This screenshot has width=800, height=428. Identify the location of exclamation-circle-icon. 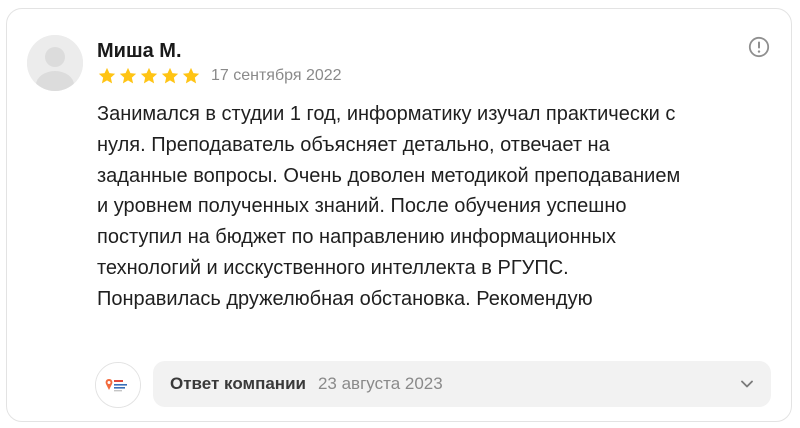
(759, 47).